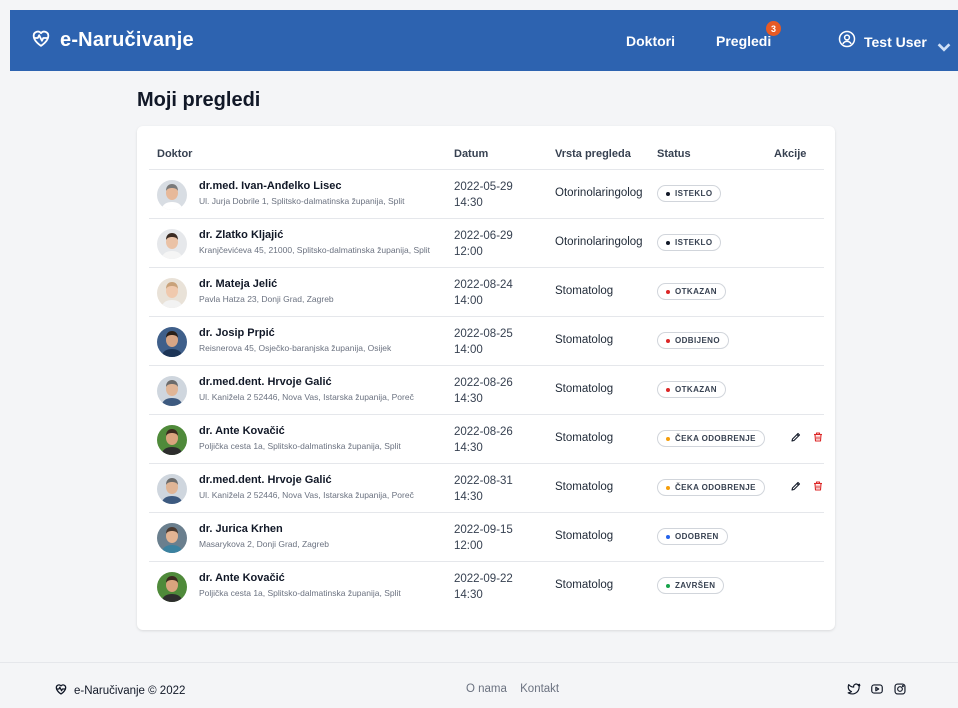  I want to click on status-label: ODBIJENO, so click(697, 340).